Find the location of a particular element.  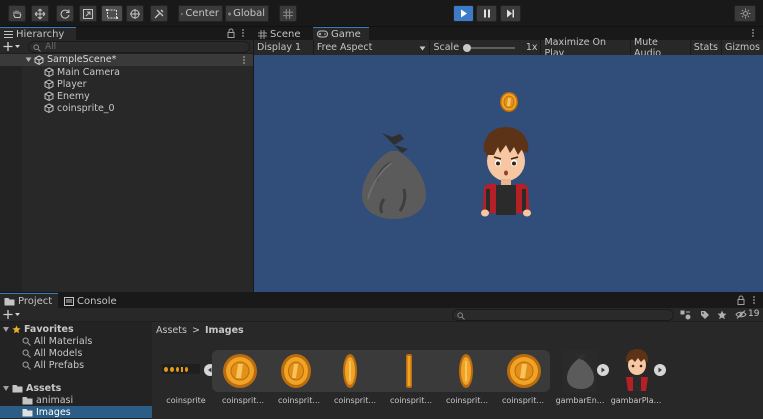

folder-animasi: animasi is located at coordinates (47, 400).